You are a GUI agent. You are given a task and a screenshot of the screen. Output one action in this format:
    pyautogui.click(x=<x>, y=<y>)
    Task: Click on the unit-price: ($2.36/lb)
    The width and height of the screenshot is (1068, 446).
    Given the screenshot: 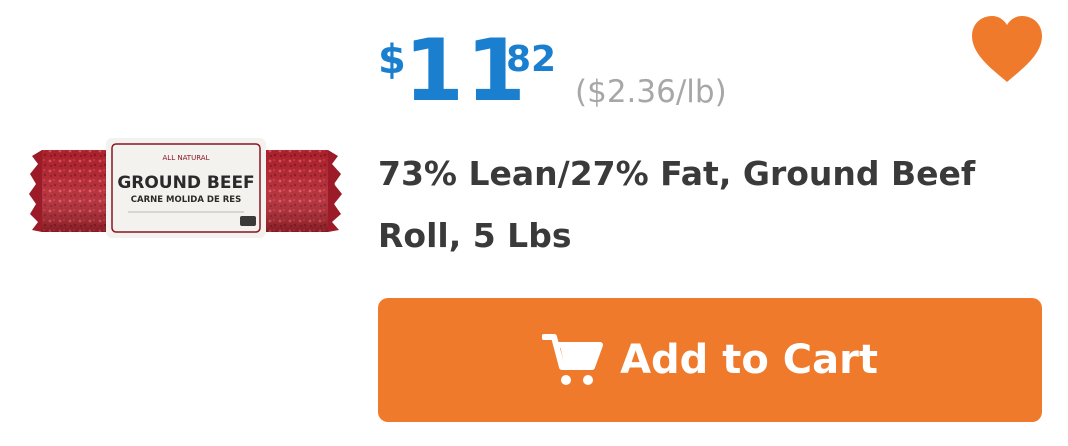 What is the action you would take?
    pyautogui.click(x=651, y=92)
    